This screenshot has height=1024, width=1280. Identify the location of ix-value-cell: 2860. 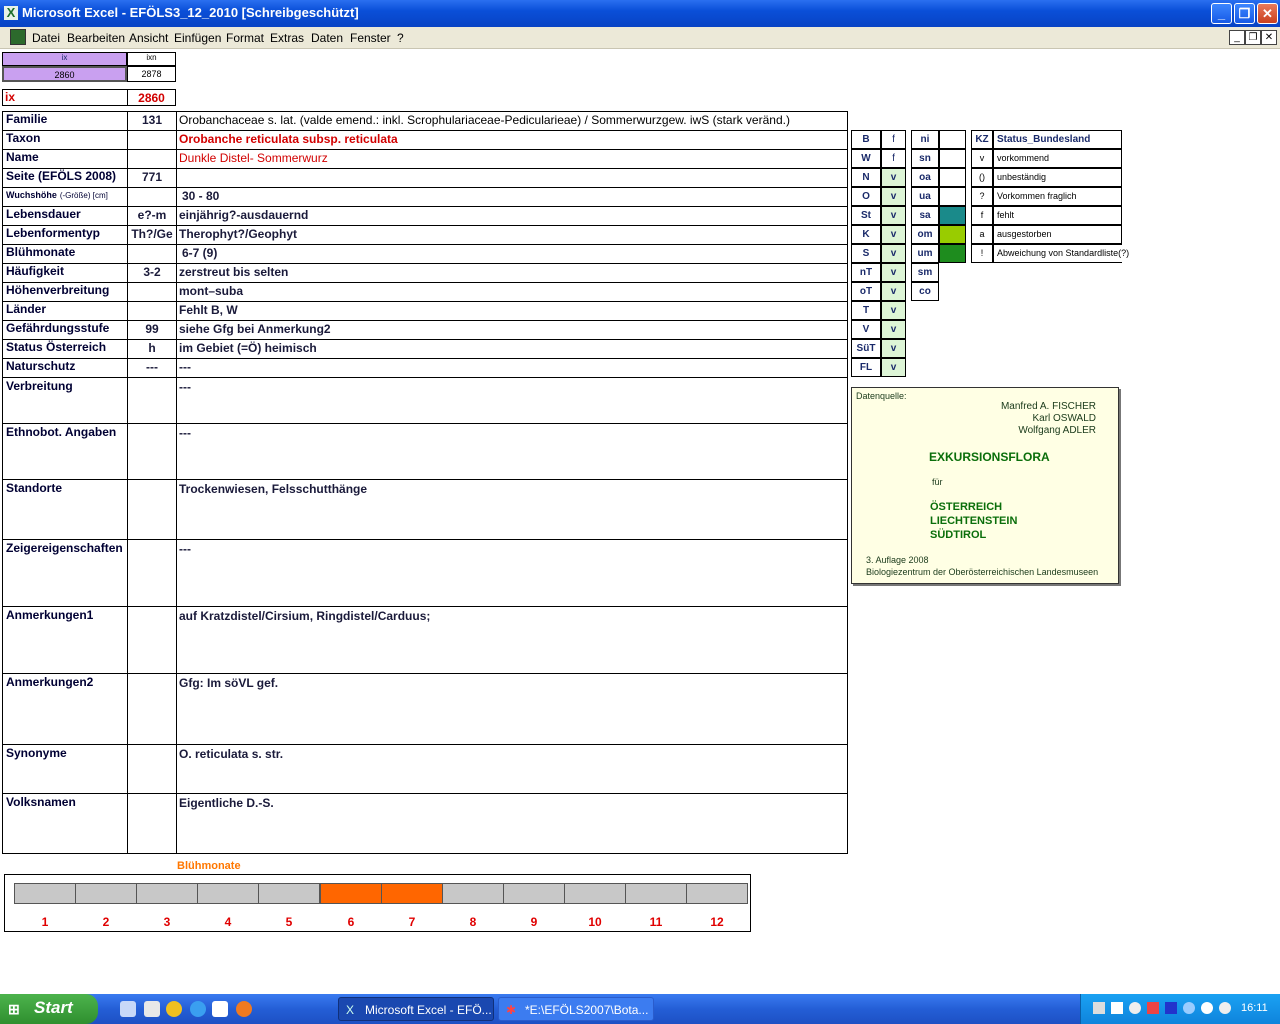
(64, 74).